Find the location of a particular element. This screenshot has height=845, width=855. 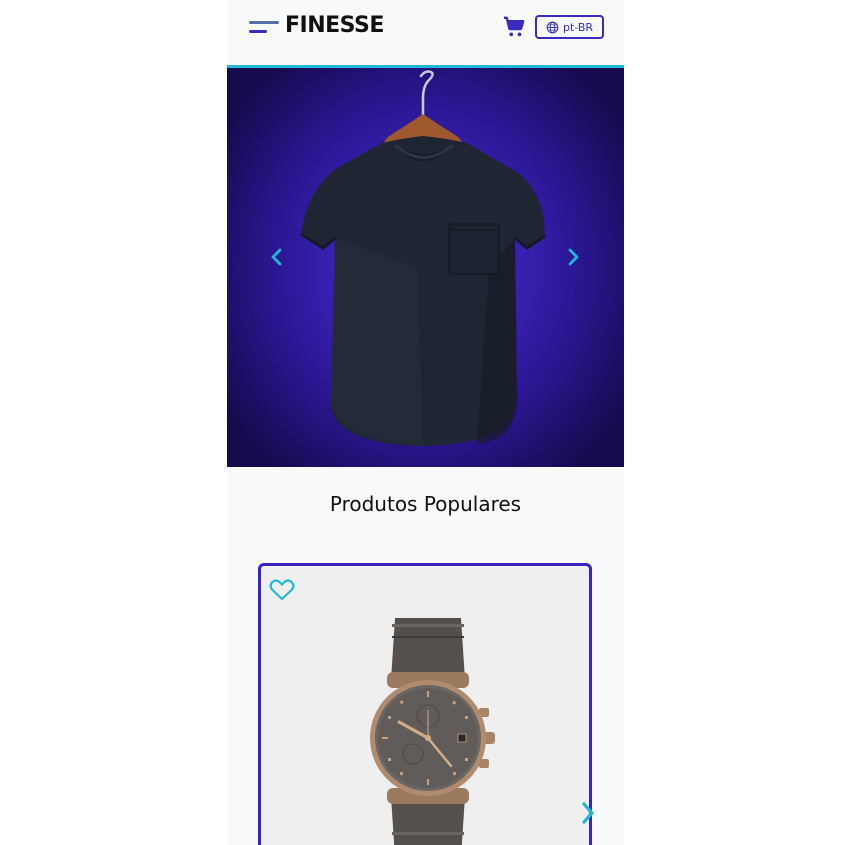

brand-logo: FINESSE is located at coordinates (334, 25).